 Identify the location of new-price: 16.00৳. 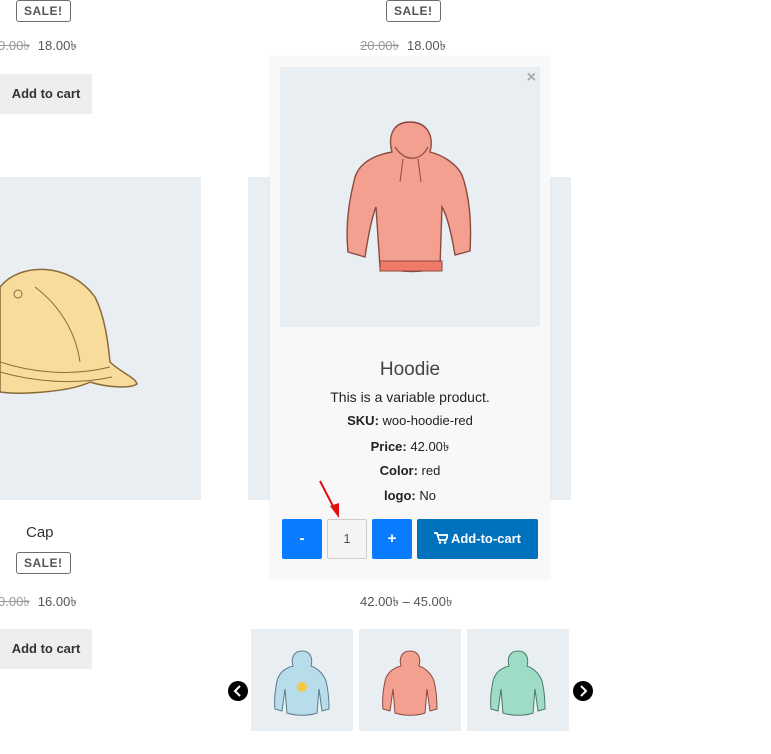
(57, 601).